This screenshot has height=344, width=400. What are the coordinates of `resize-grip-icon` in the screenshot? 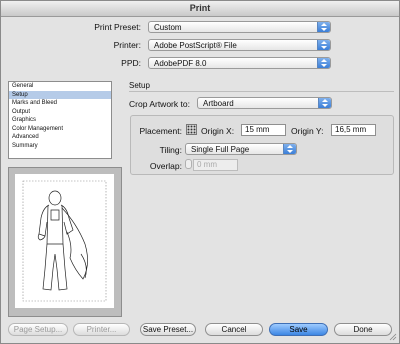 It's located at (393, 337).